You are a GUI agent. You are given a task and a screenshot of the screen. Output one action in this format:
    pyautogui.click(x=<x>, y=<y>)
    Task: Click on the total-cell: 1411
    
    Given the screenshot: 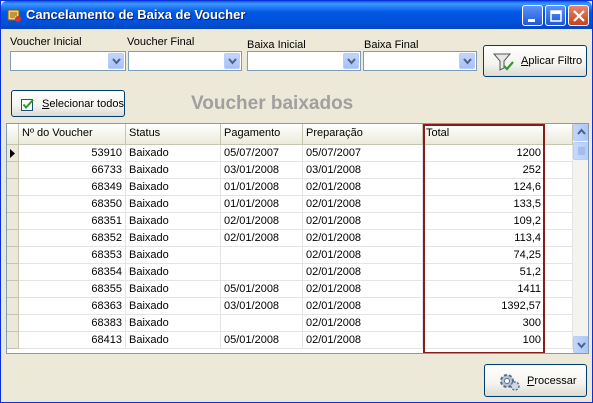 What is the action you would take?
    pyautogui.click(x=484, y=289)
    